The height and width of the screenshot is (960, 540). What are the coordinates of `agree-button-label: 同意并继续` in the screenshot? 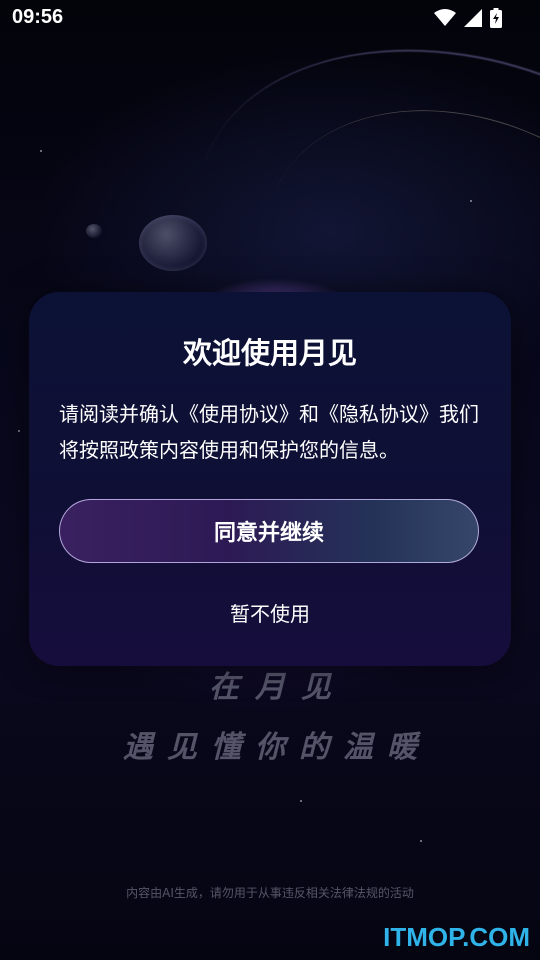 It's located at (268, 533).